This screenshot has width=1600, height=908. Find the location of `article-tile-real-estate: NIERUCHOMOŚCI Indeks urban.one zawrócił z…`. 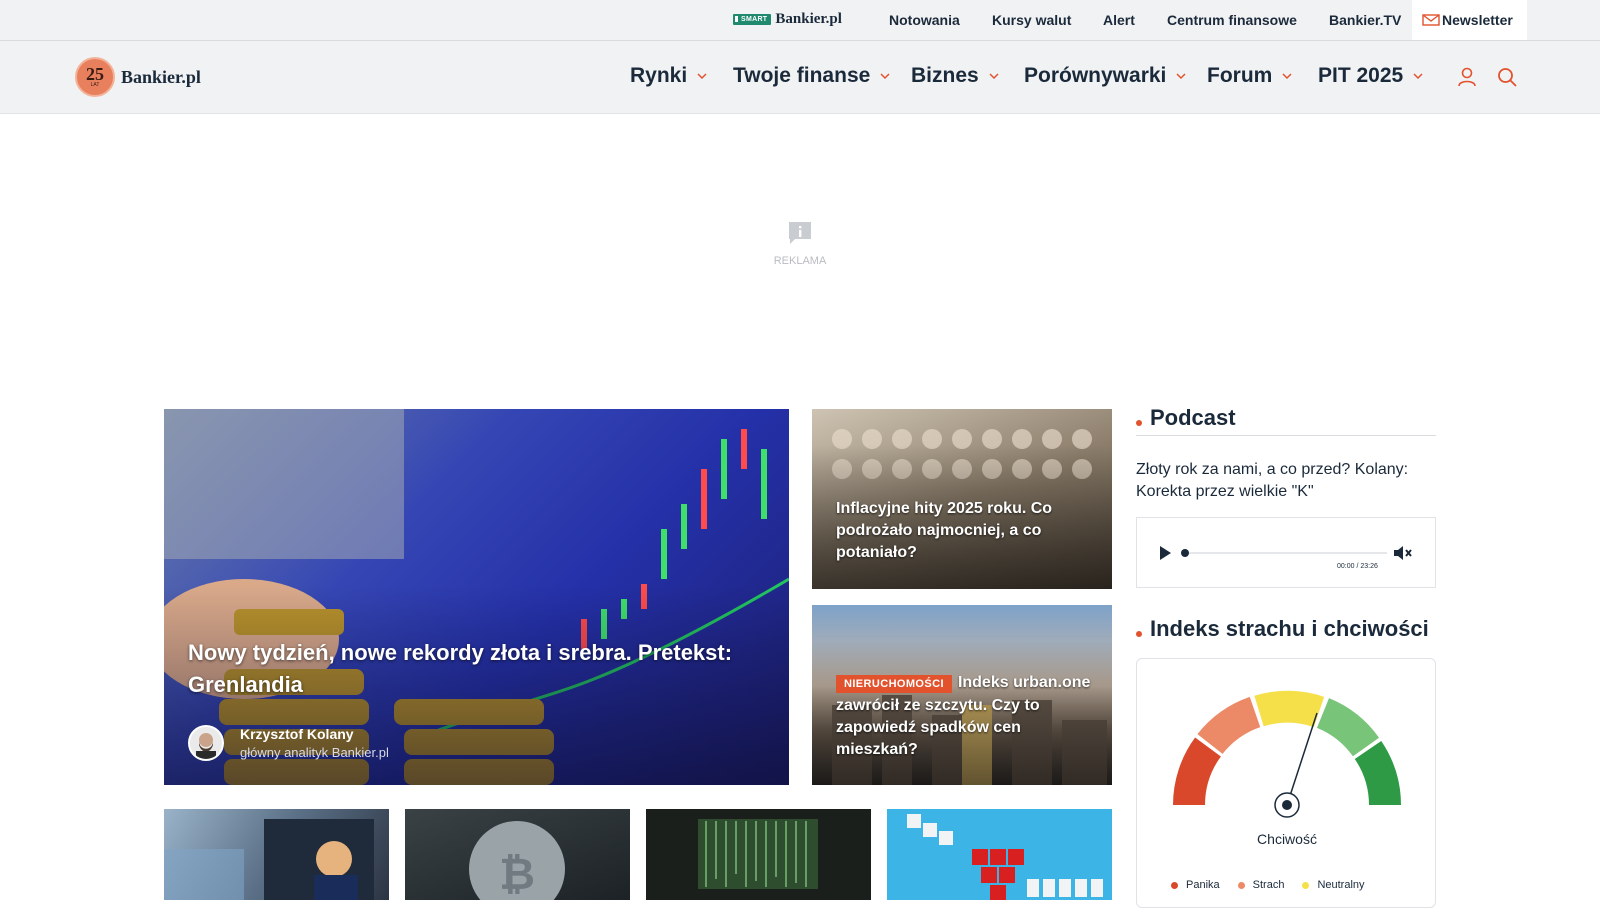

article-tile-real-estate: NIERUCHOMOŚCI Indeks urban.one zawrócił z… is located at coordinates (962, 695).